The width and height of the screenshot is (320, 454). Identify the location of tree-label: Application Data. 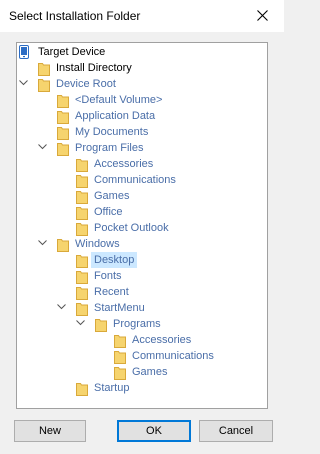
(115, 116).